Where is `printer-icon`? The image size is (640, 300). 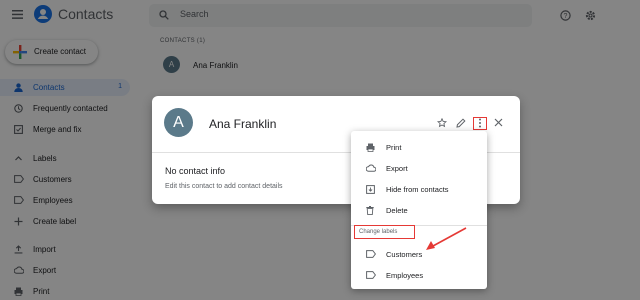 printer-icon is located at coordinates (370, 147).